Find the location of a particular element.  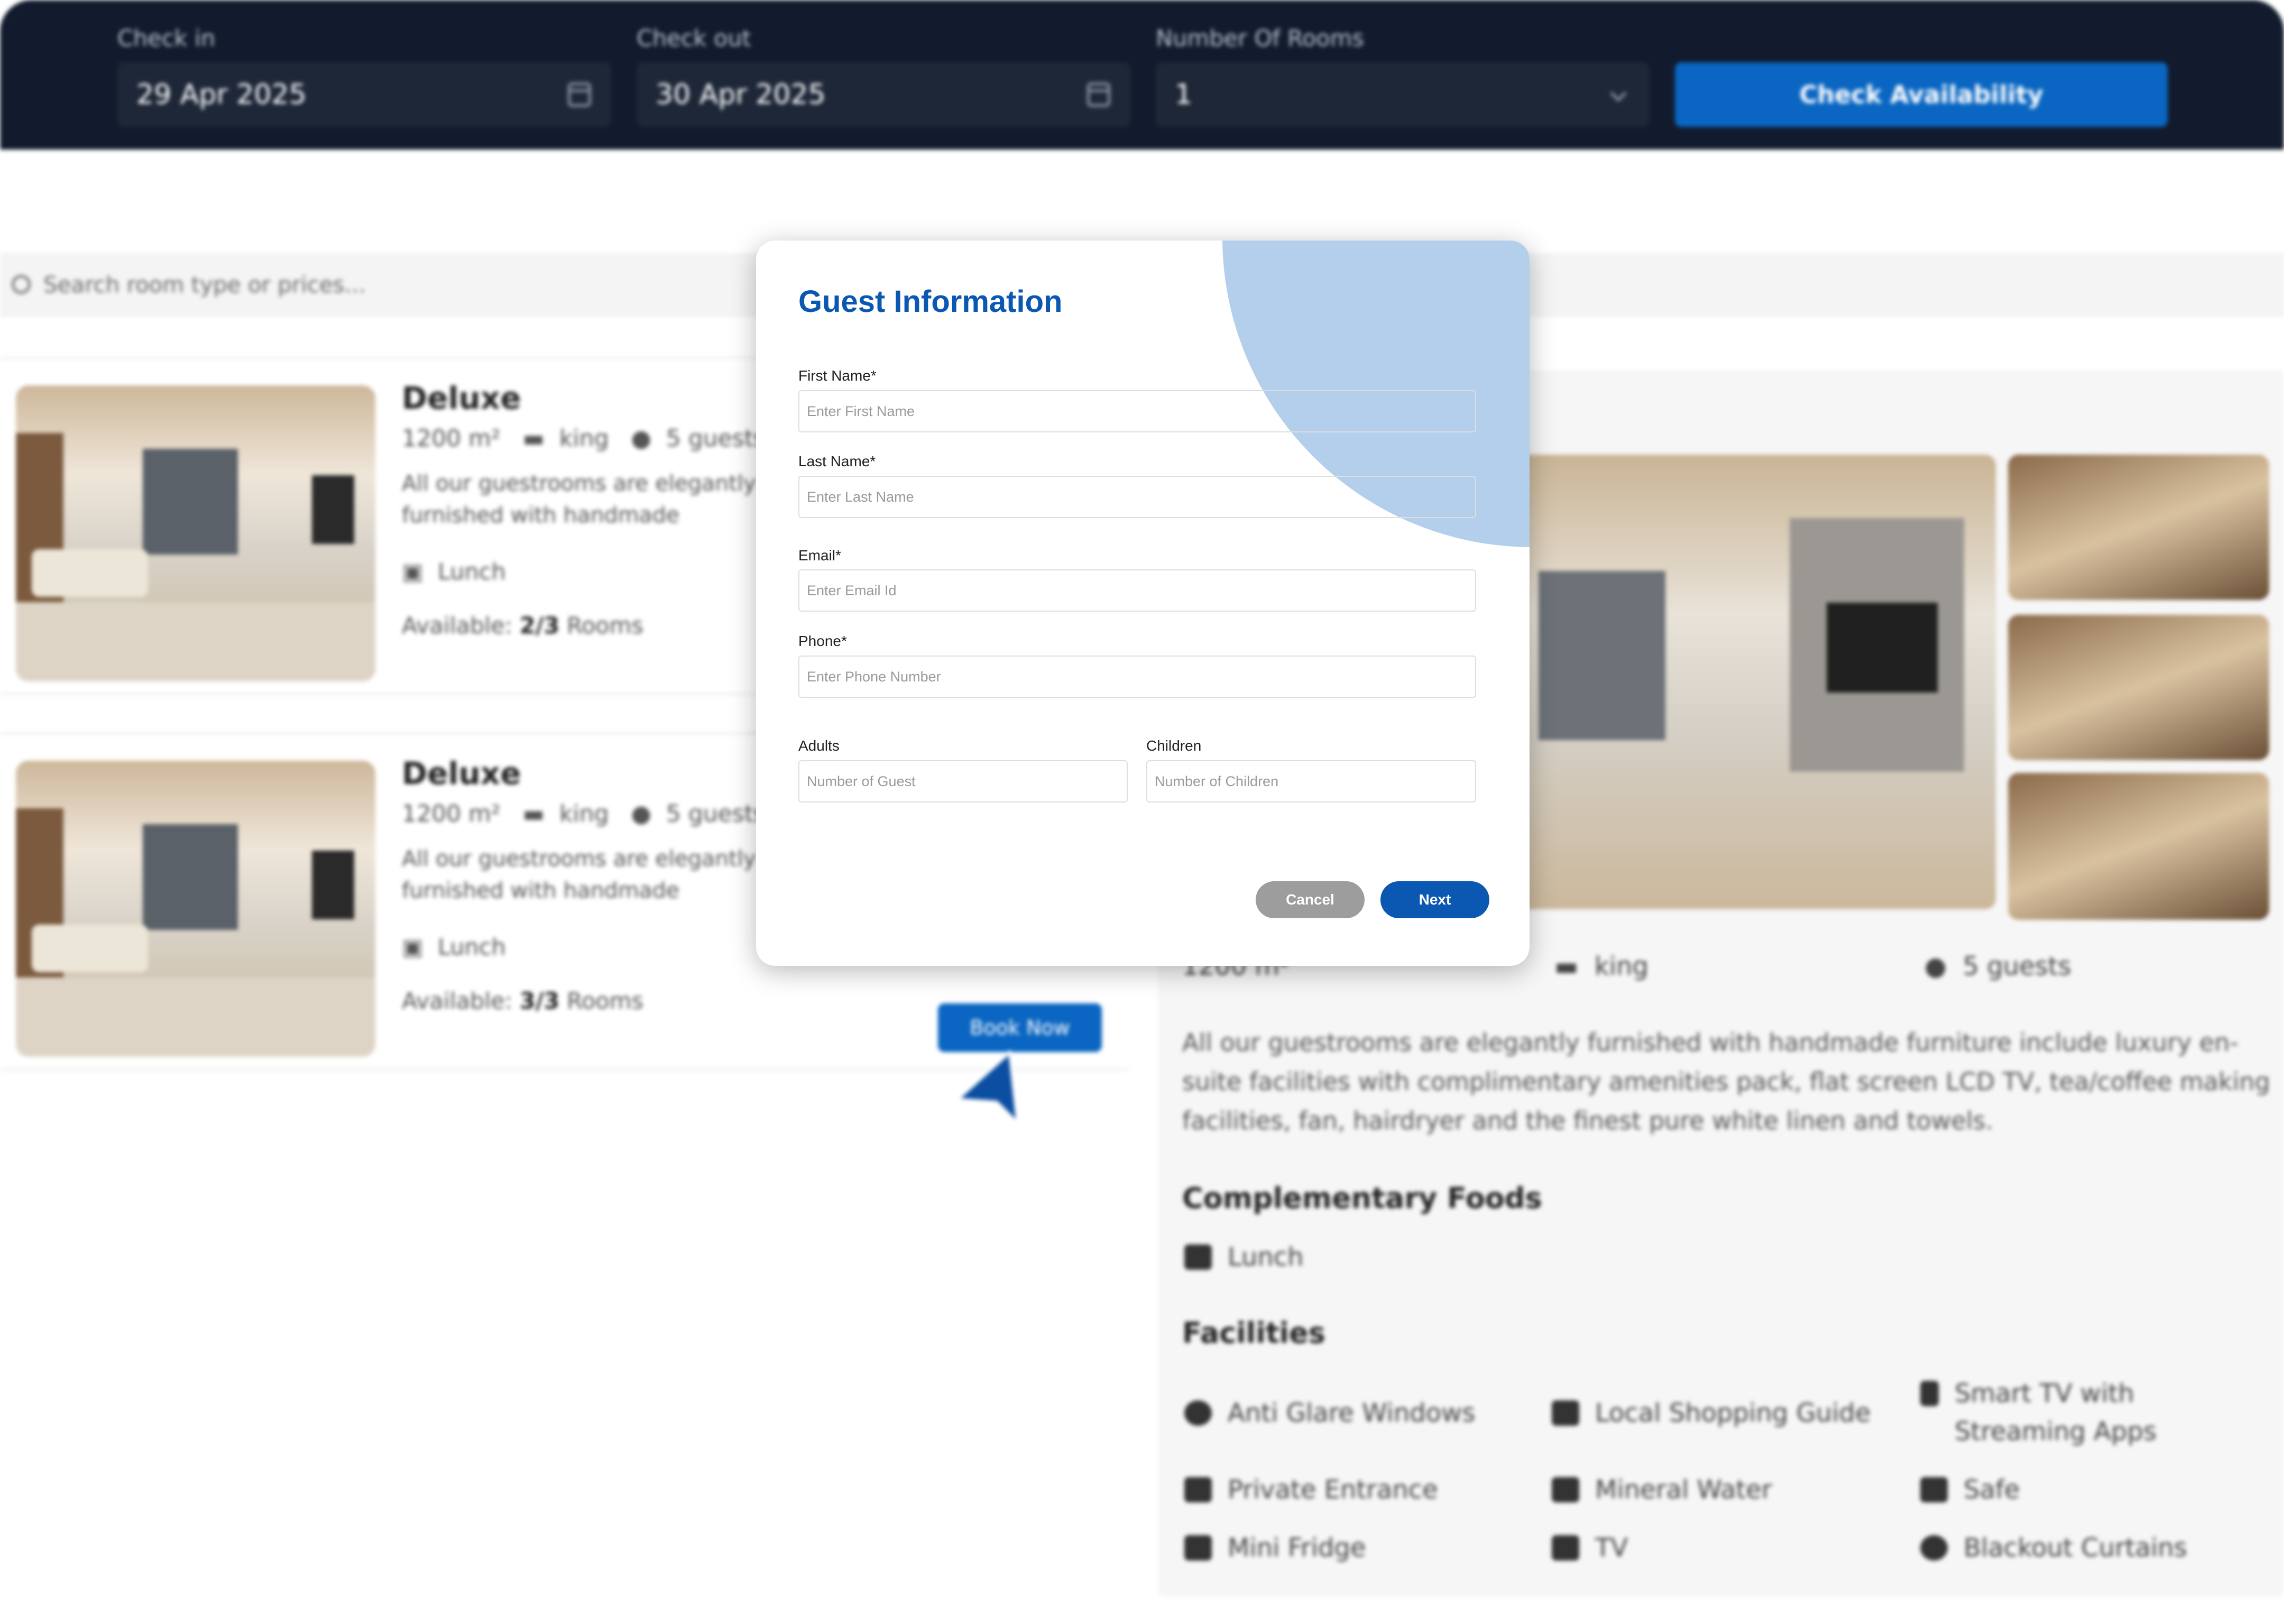

facility-item: Safe is located at coordinates (1970, 1490).